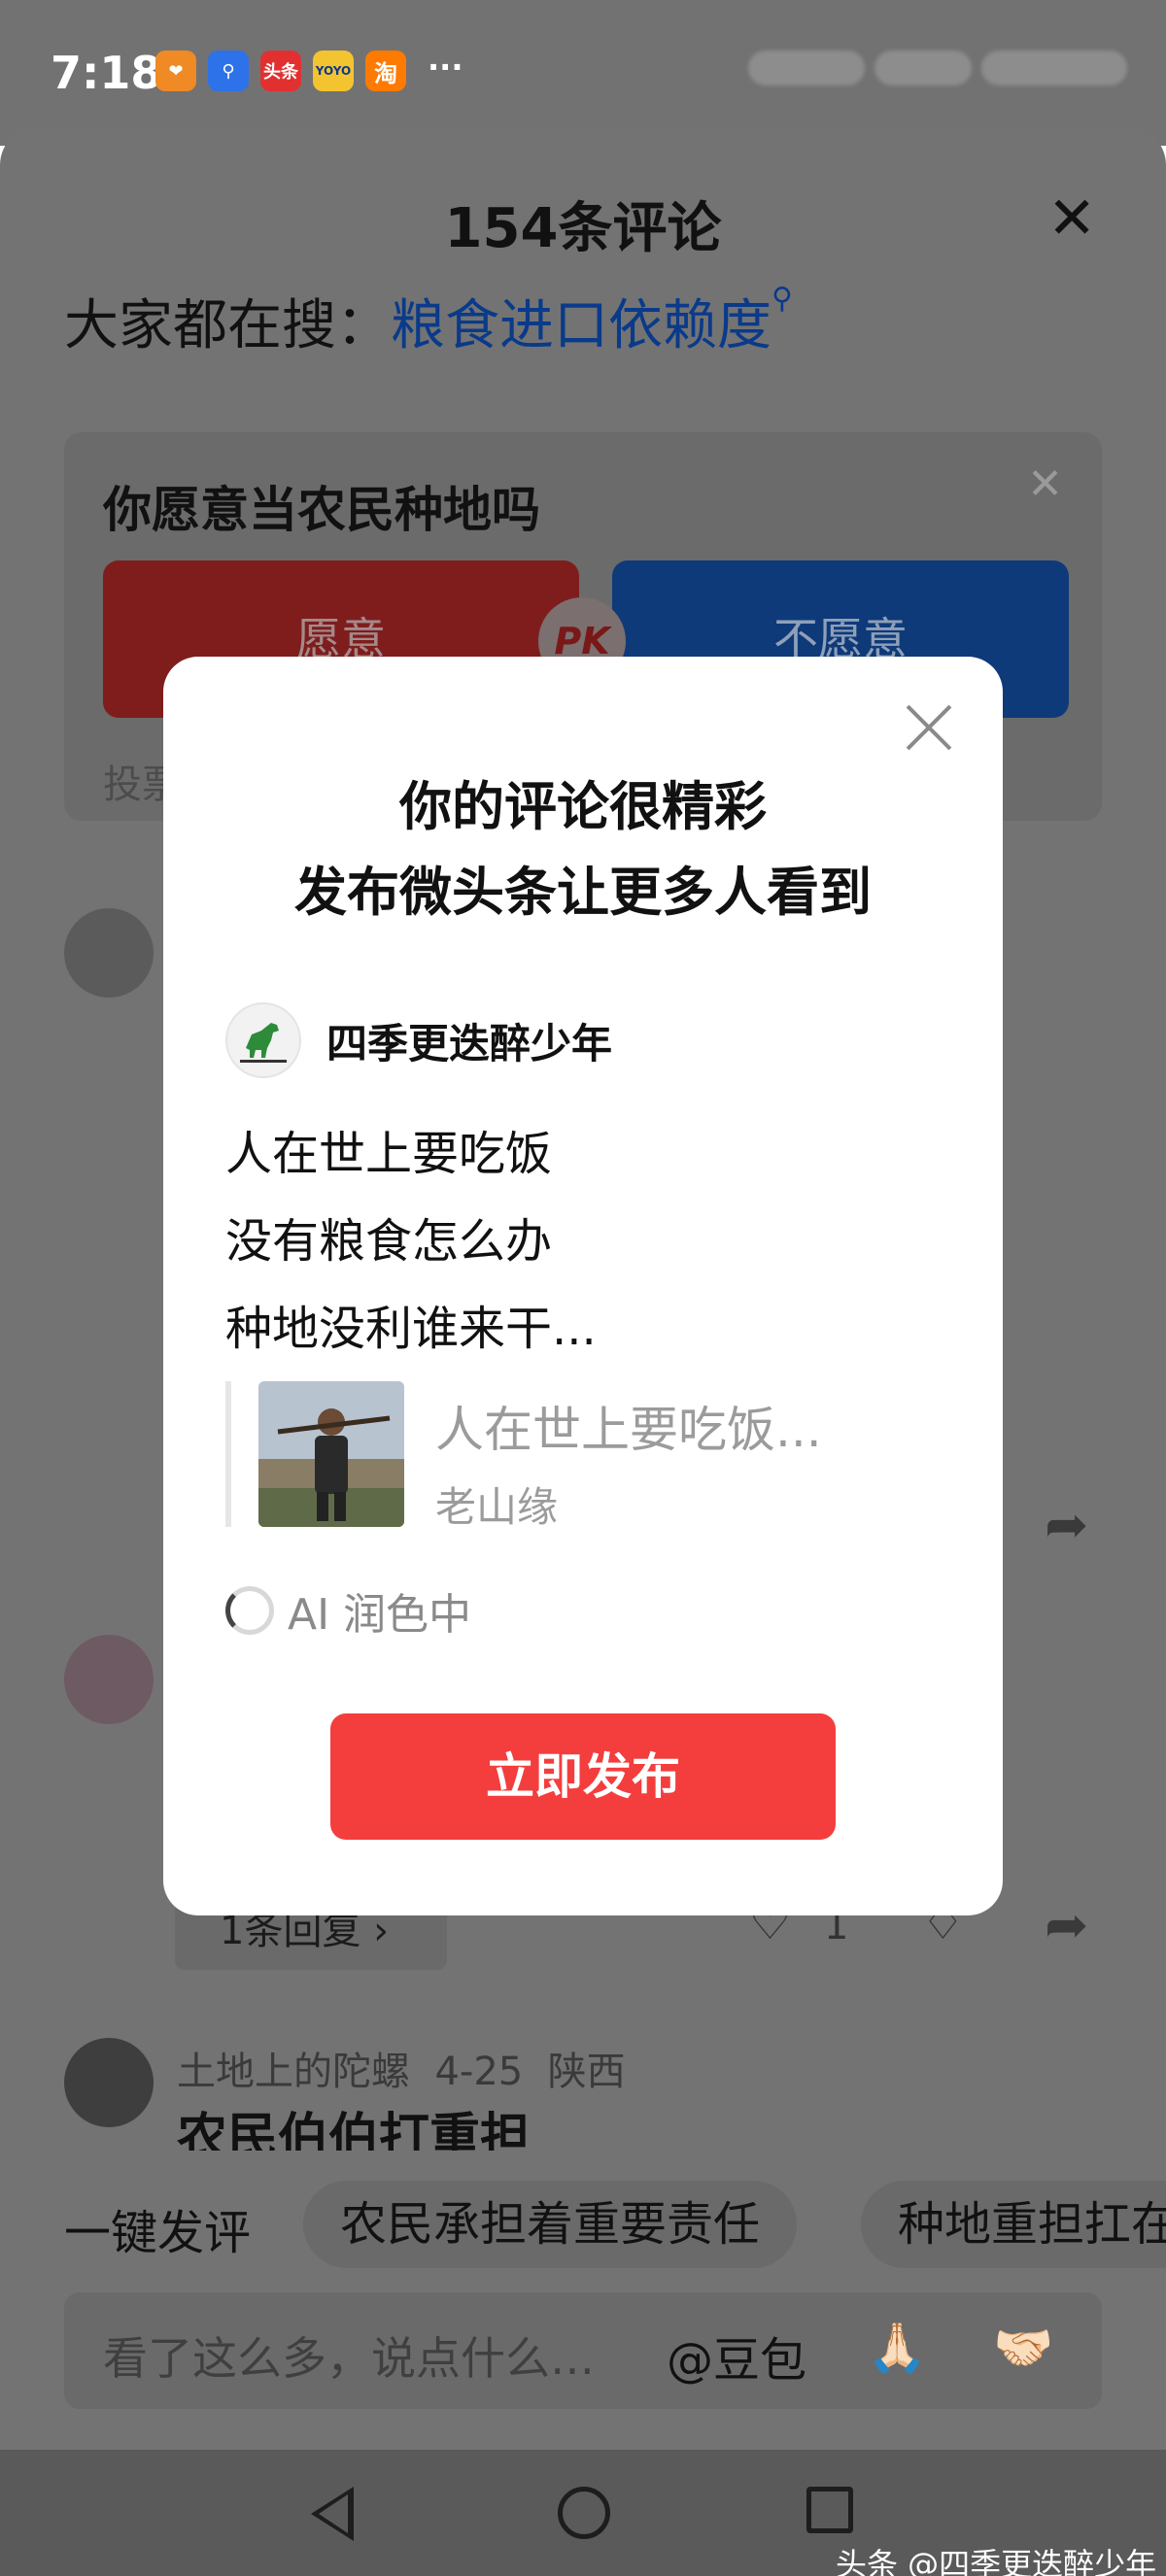 Image resolution: width=1166 pixels, height=2576 pixels. Describe the element at coordinates (583, 892) in the screenshot. I see `dialog-title-line-2: 发布微头条让更多人看到` at that location.